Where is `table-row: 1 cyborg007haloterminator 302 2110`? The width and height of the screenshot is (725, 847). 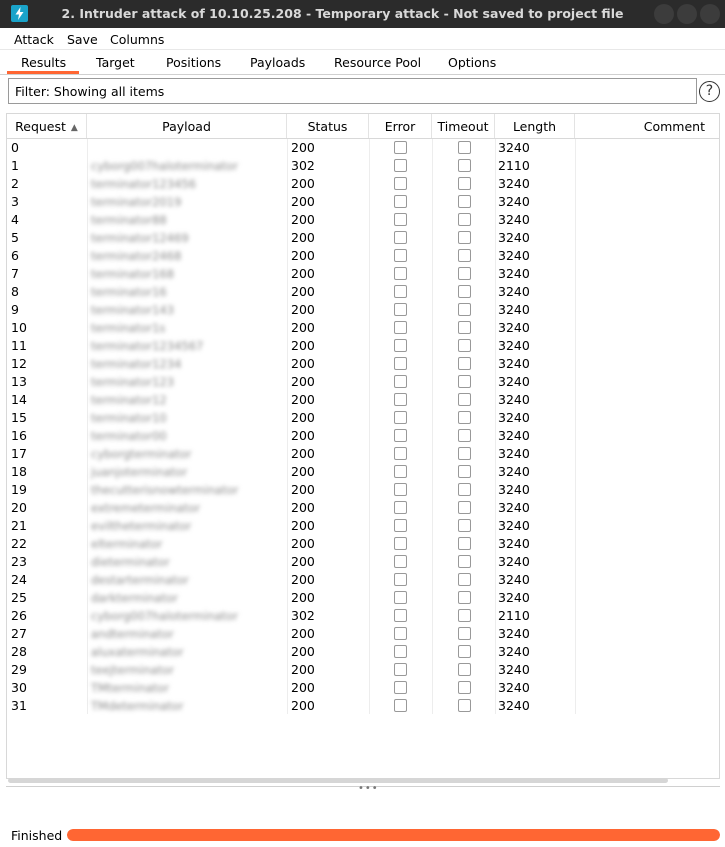
table-row: 1 cyborg007haloterminator 302 2110 is located at coordinates (363, 166).